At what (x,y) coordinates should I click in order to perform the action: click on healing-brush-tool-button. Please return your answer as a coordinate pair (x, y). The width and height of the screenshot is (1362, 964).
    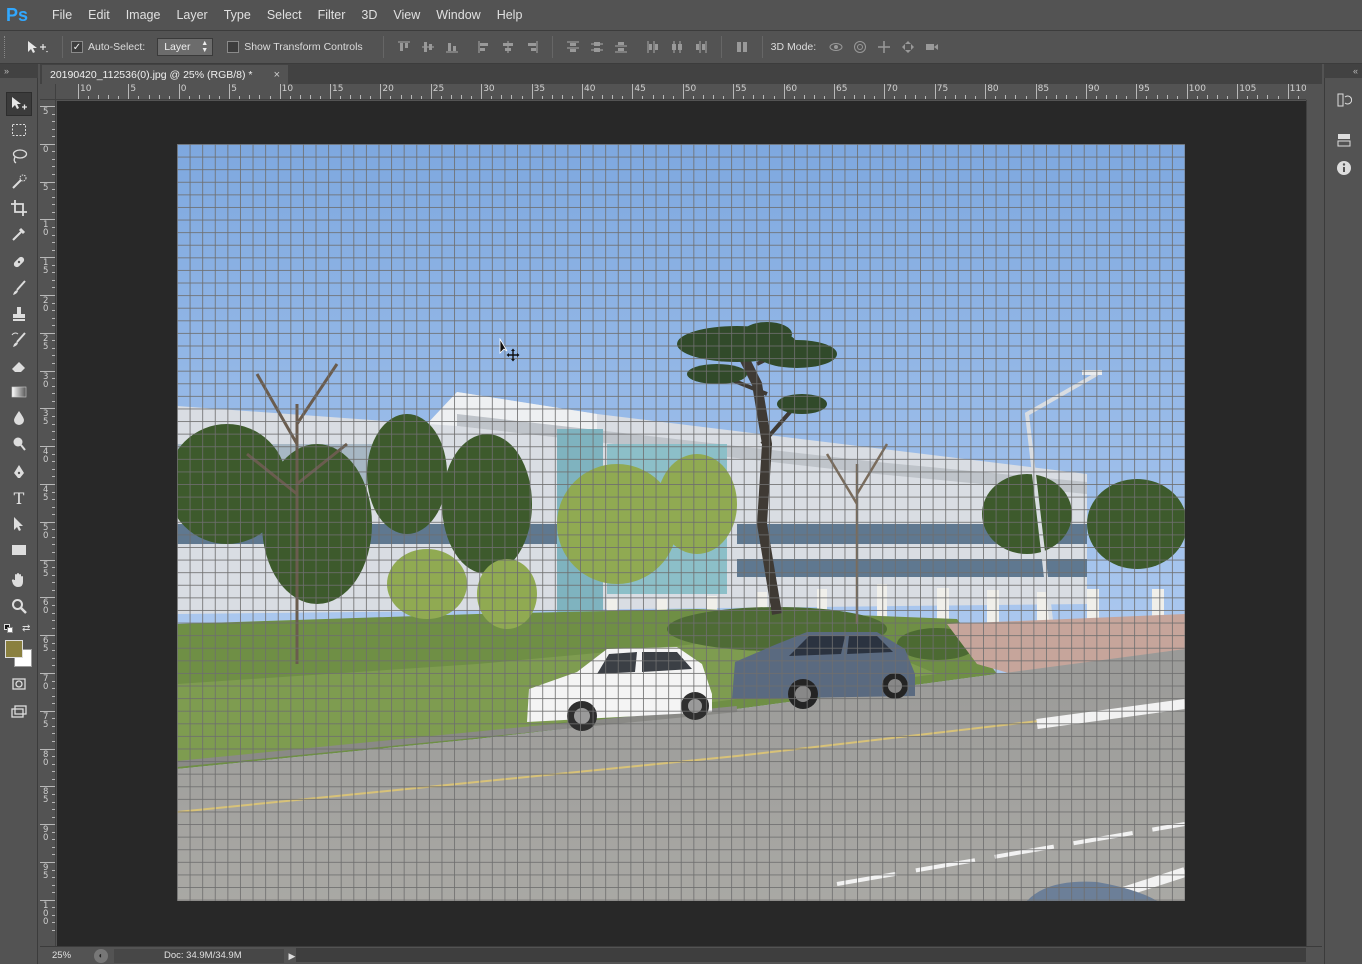
    Looking at the image, I should click on (19, 262).